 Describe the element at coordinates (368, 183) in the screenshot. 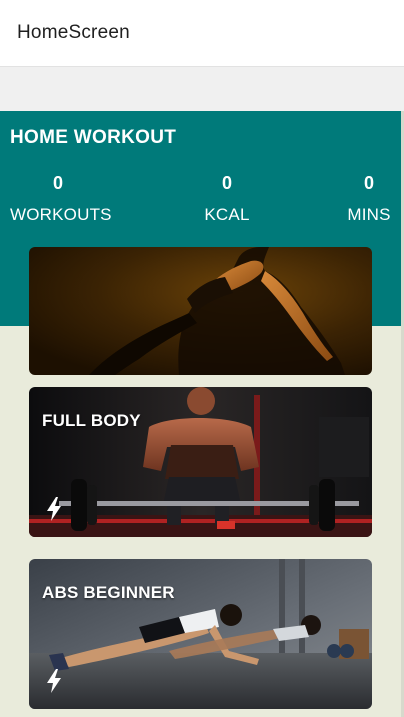

I see `stat-mins-value: 0` at that location.